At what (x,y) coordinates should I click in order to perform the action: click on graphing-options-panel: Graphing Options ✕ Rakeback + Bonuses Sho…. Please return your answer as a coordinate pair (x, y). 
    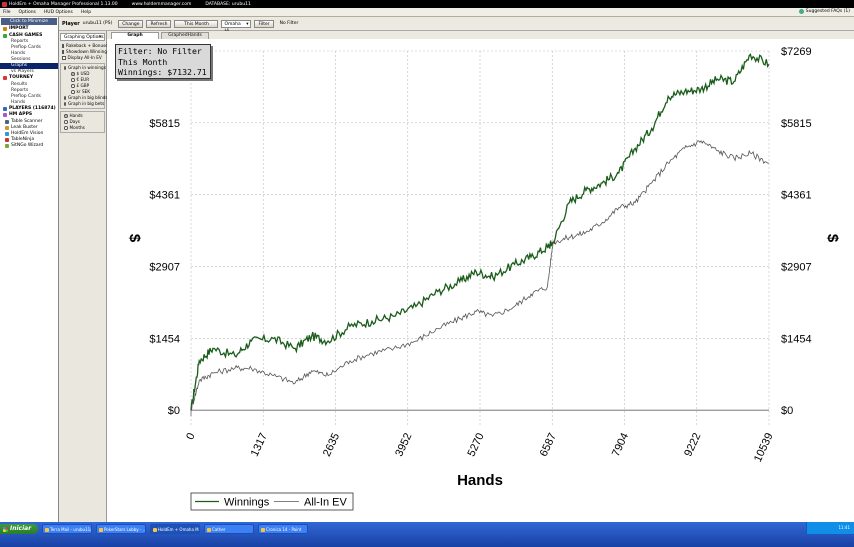
    Looking at the image, I should click on (84, 276).